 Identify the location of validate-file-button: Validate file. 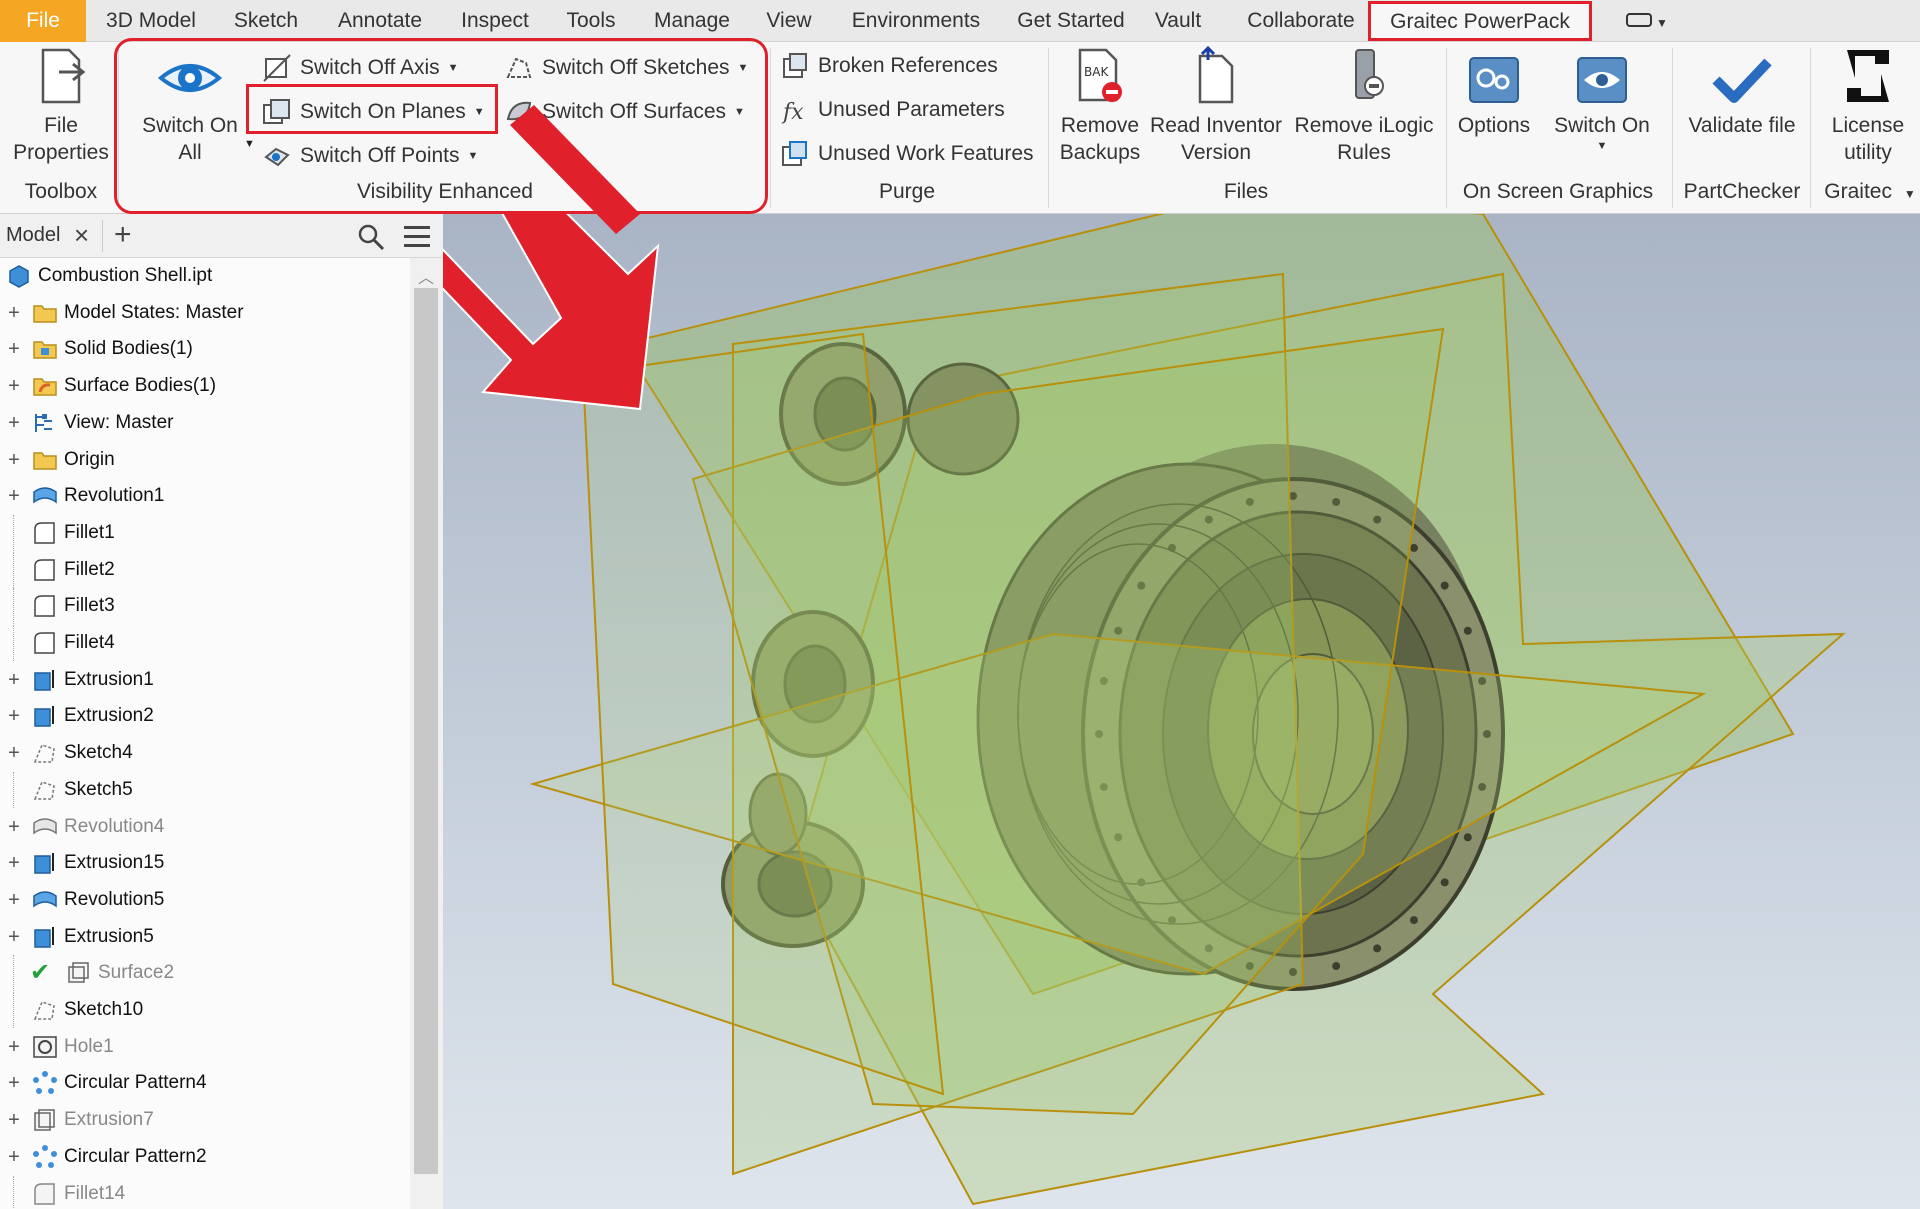
(1742, 92).